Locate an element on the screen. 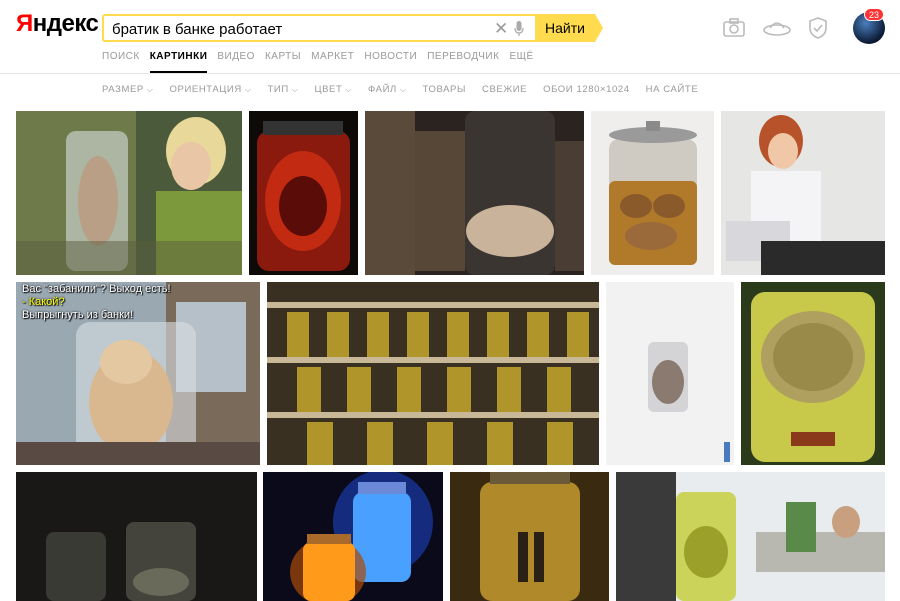 Image resolution: width=900 pixels, height=601 pixels. thumbnail-red-jar is located at coordinates (303, 193).